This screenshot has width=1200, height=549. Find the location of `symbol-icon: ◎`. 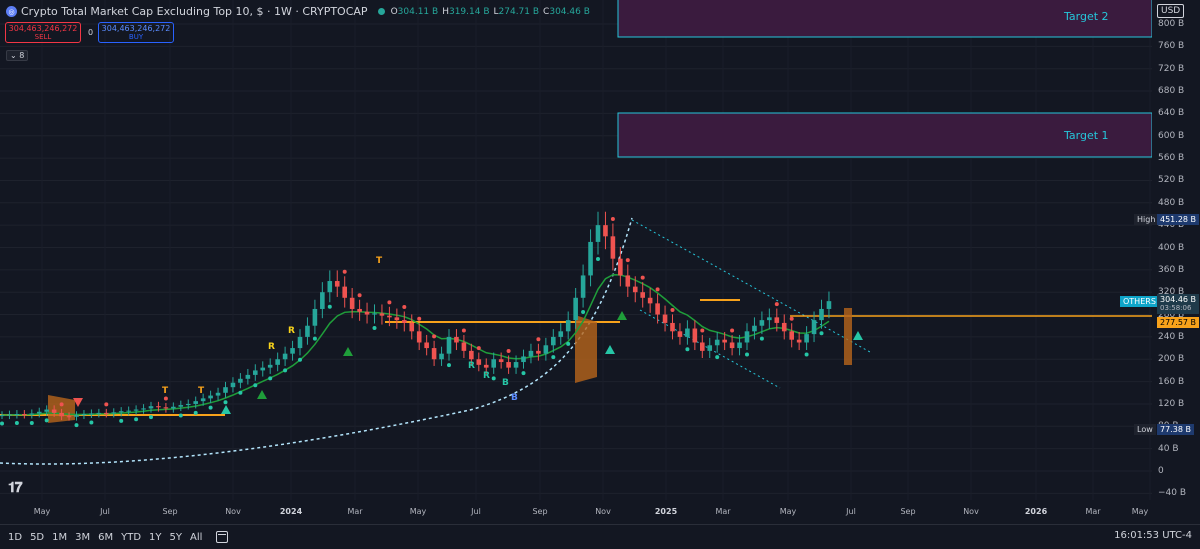

symbol-icon: ◎ is located at coordinates (11, 11).